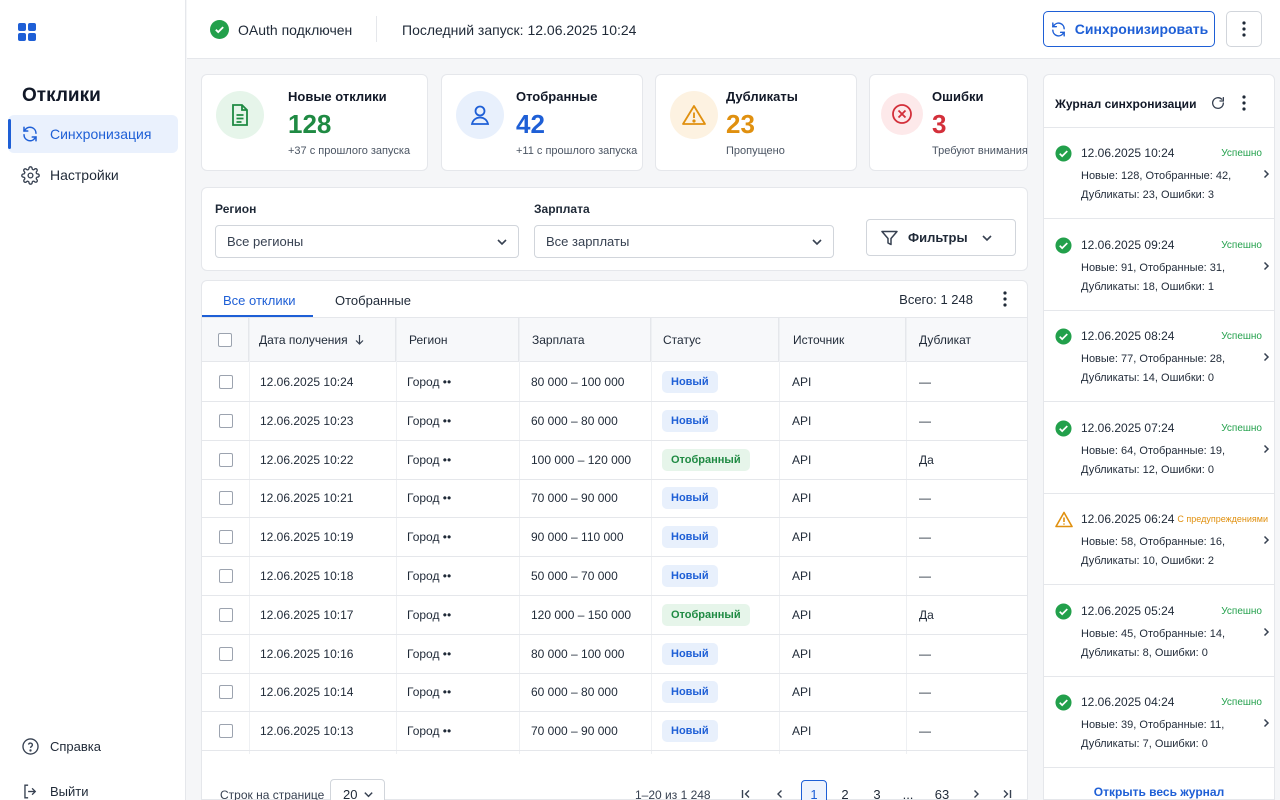 The image size is (1280, 800). I want to click on cell-salary: 120 000 – 150 000, so click(585, 615).